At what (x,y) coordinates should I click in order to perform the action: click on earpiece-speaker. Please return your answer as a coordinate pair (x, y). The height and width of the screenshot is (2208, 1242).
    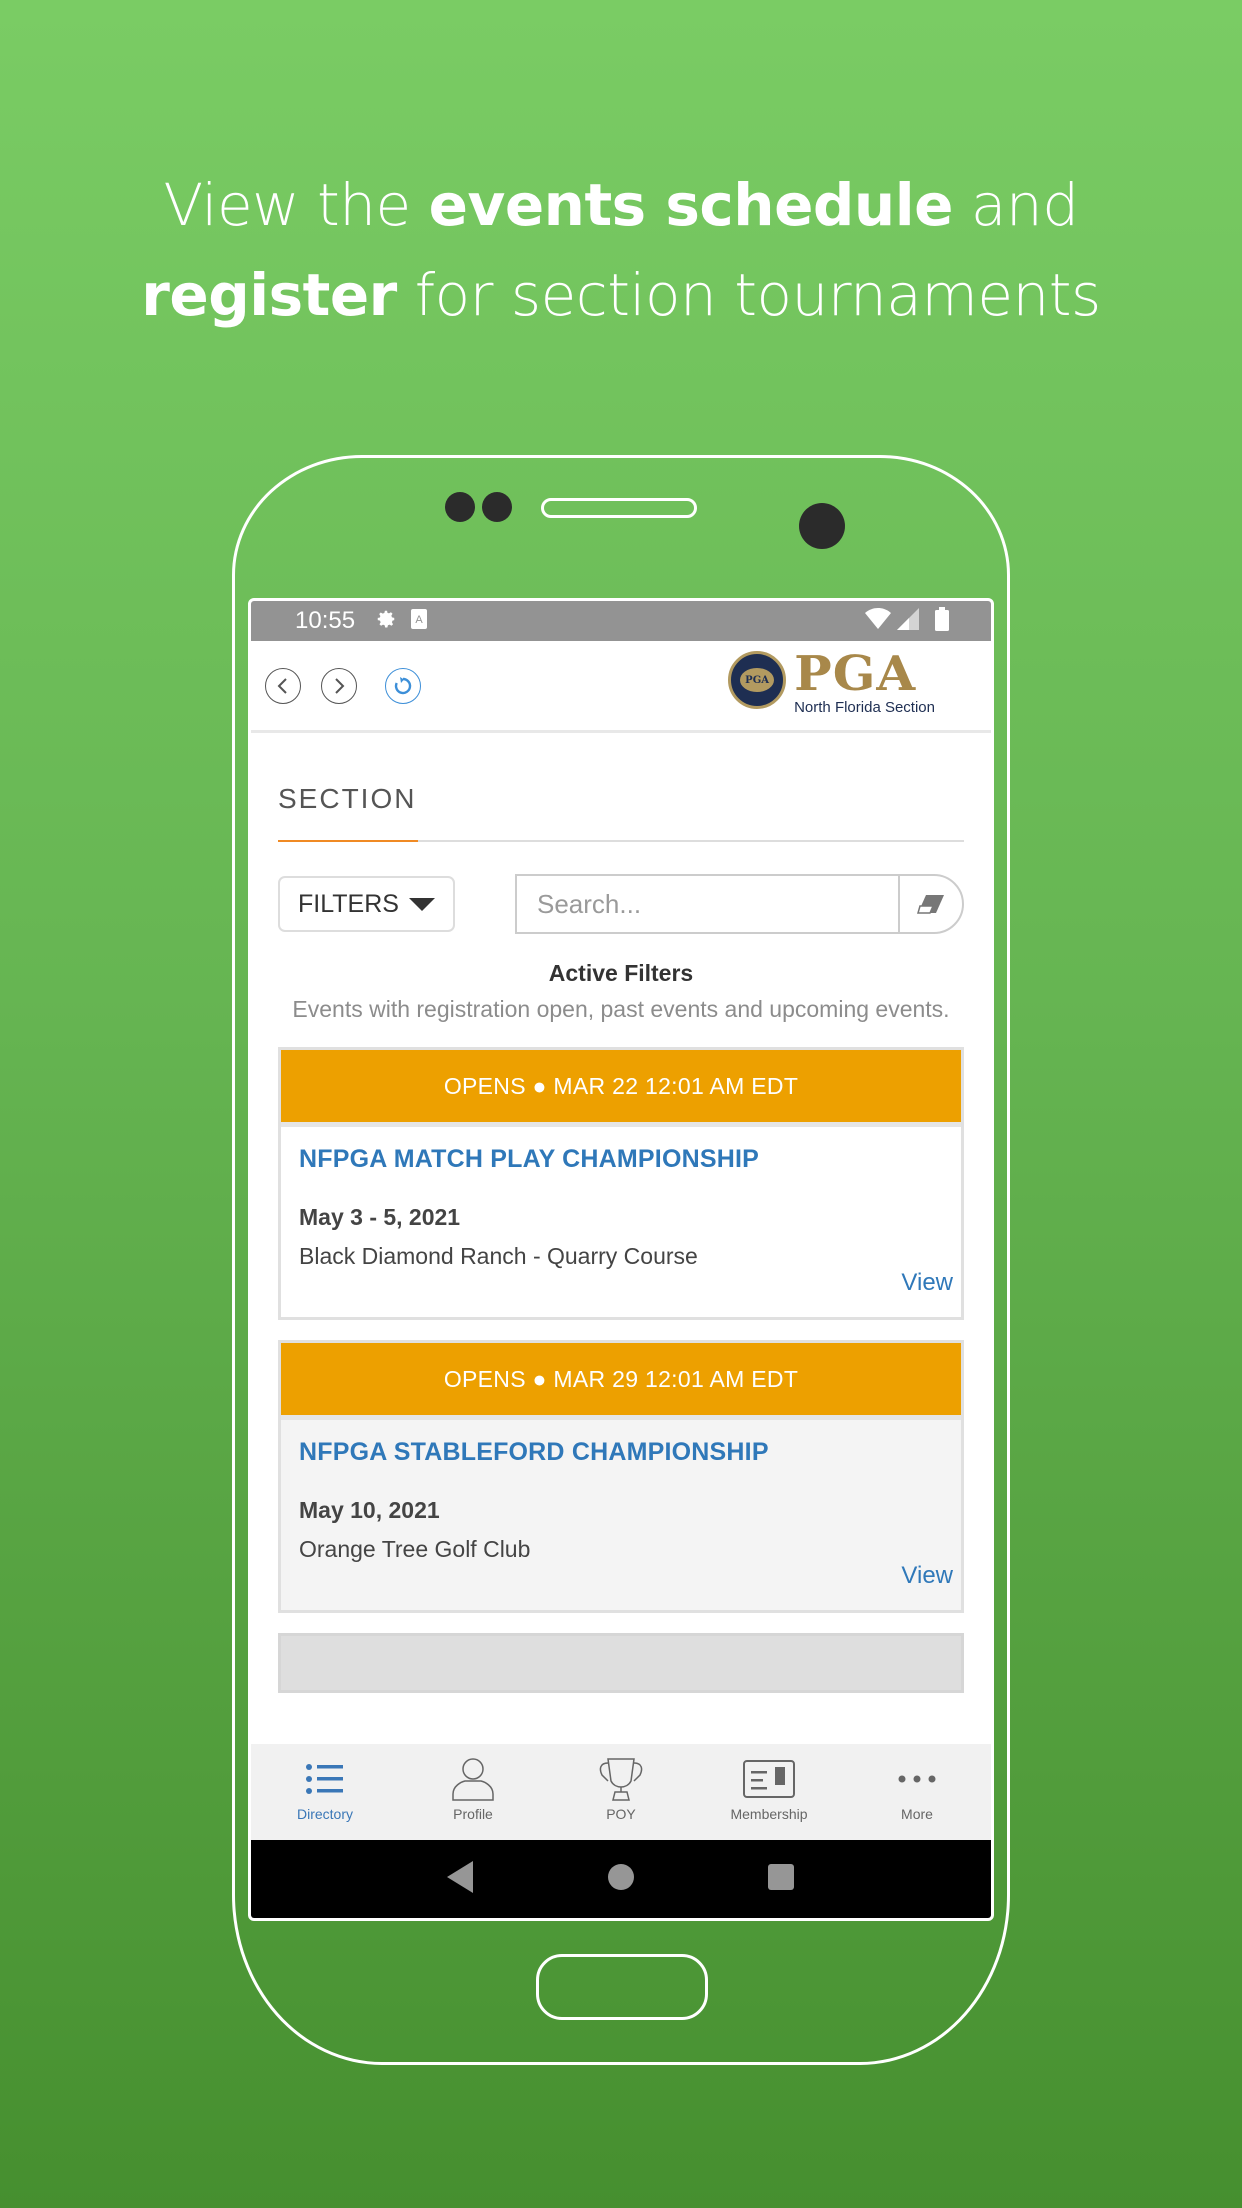
    Looking at the image, I should click on (619, 508).